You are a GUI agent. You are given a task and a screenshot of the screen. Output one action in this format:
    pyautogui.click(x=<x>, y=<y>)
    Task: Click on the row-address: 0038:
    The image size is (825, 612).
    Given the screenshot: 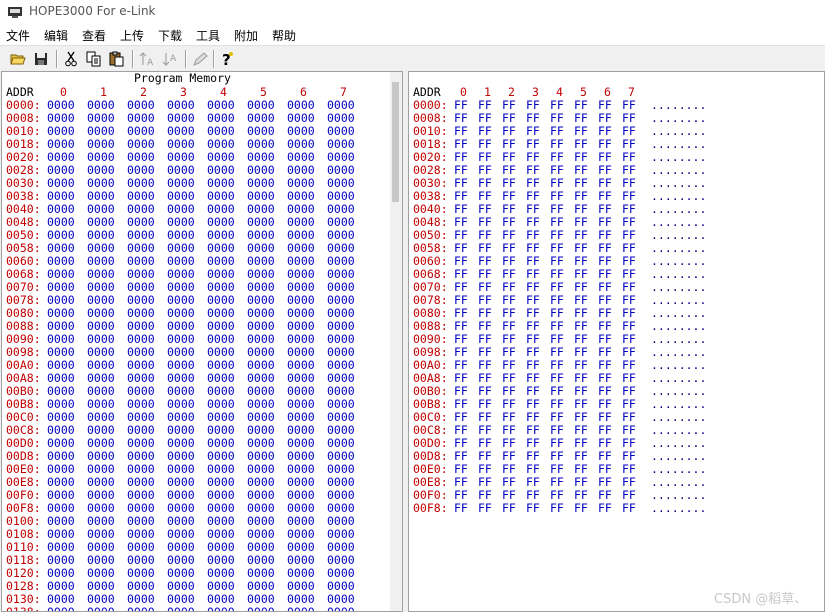 What is the action you would take?
    pyautogui.click(x=430, y=196)
    